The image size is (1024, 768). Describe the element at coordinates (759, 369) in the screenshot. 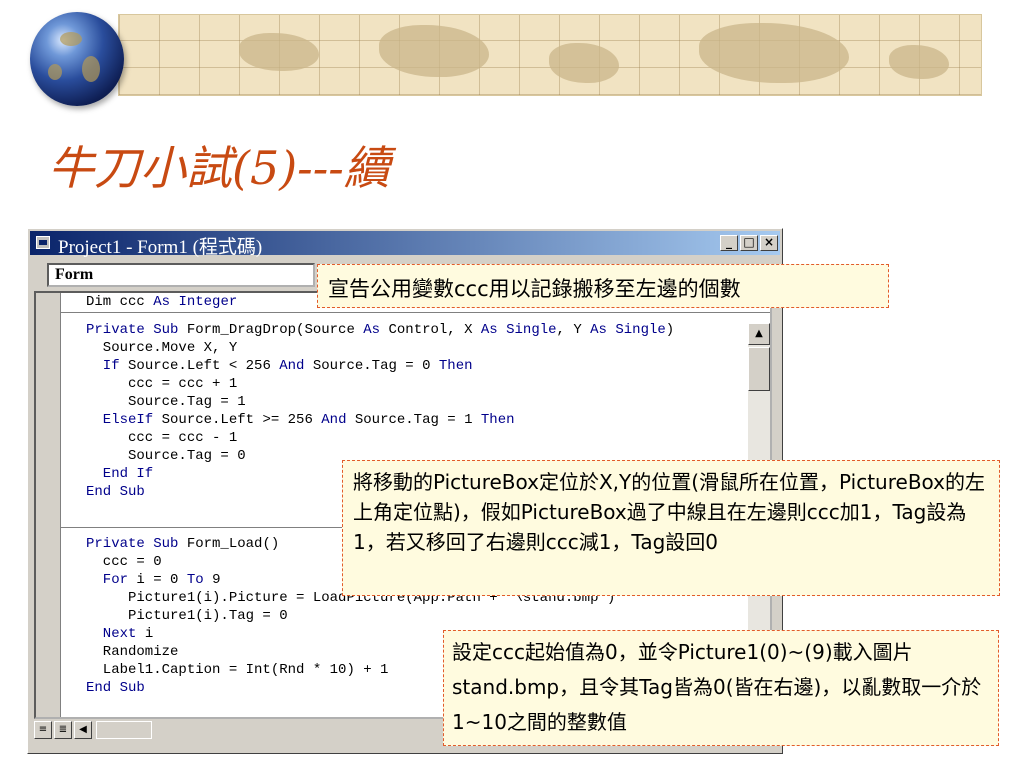

I see `scroll-thumb` at that location.